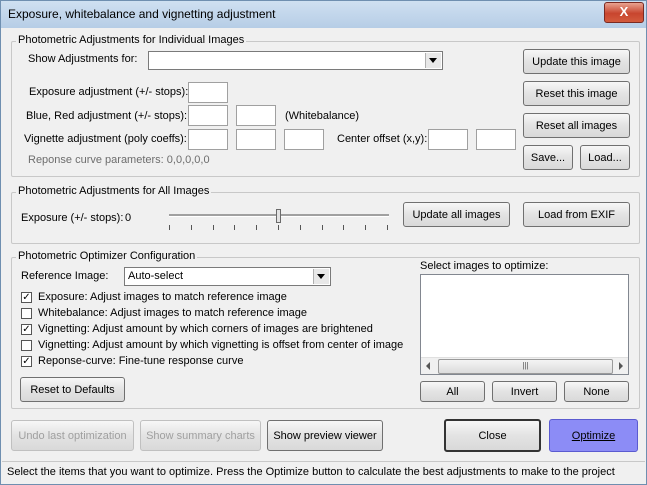  I want to click on listbox-horizontal-scrollbar: |||, so click(524, 365).